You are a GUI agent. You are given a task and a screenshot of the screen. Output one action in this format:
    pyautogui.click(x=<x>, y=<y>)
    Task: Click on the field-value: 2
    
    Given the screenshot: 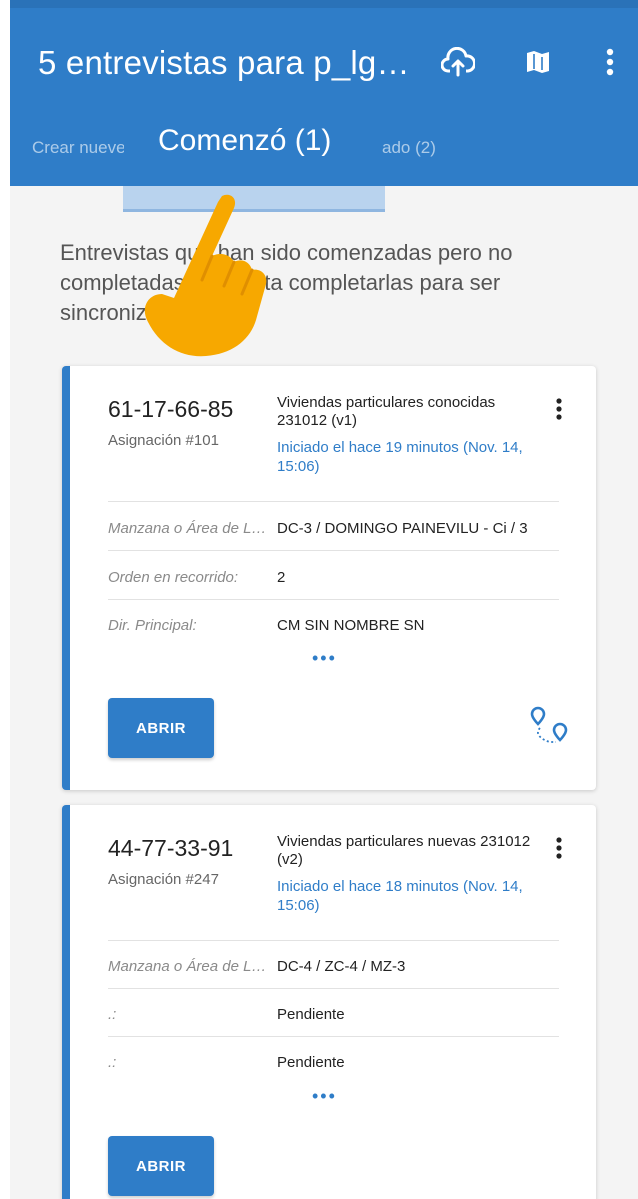 What is the action you would take?
    pyautogui.click(x=281, y=577)
    